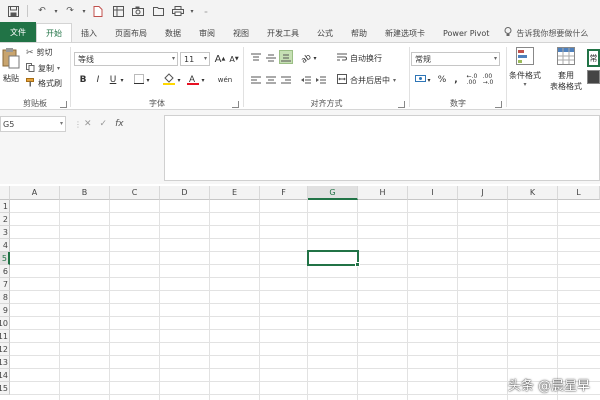 Image resolution: width=600 pixels, height=400 pixels. I want to click on tab-developer: 开发工具, so click(283, 33).